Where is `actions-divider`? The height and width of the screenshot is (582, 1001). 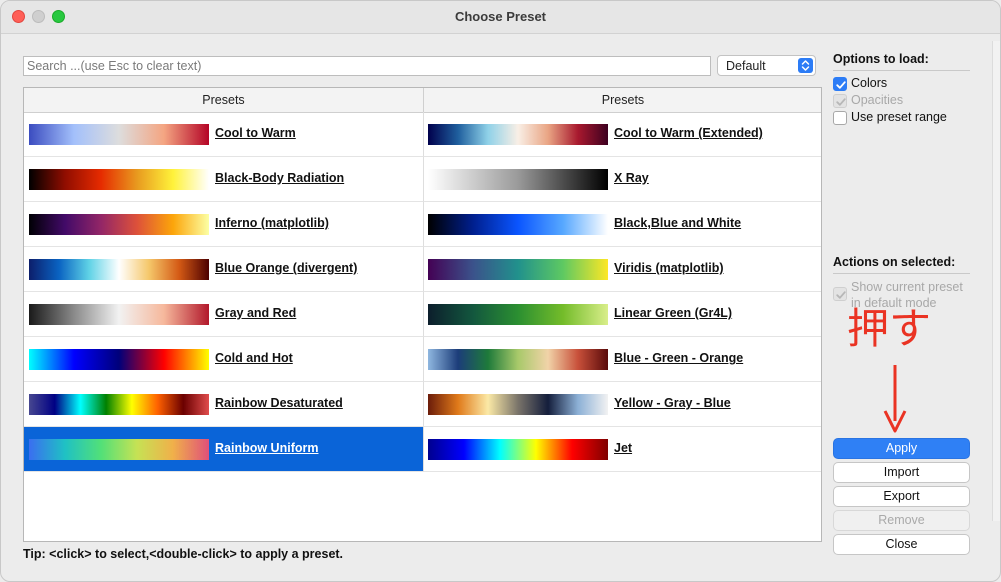
actions-divider is located at coordinates (901, 273).